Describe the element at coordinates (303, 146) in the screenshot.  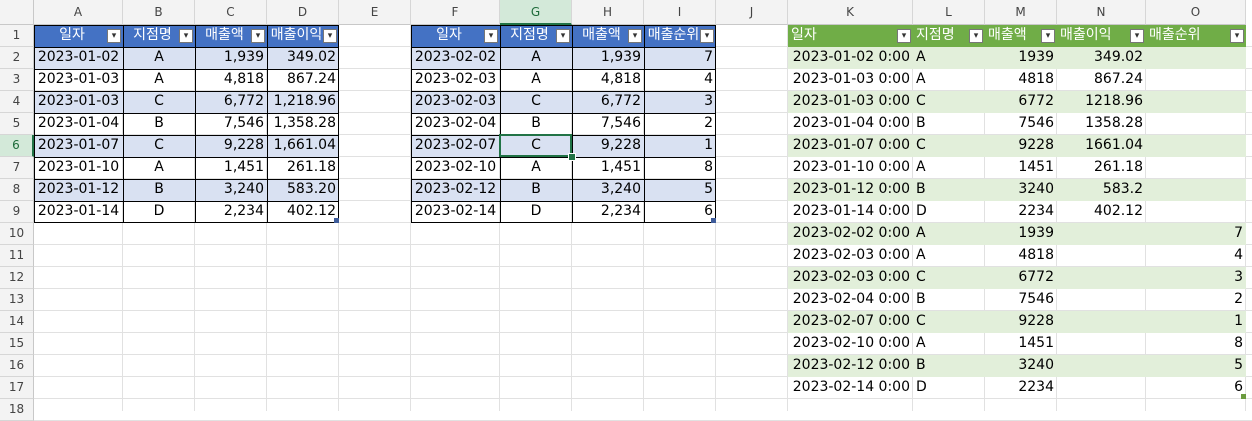
I see `table1-cell: 1,661.04` at that location.